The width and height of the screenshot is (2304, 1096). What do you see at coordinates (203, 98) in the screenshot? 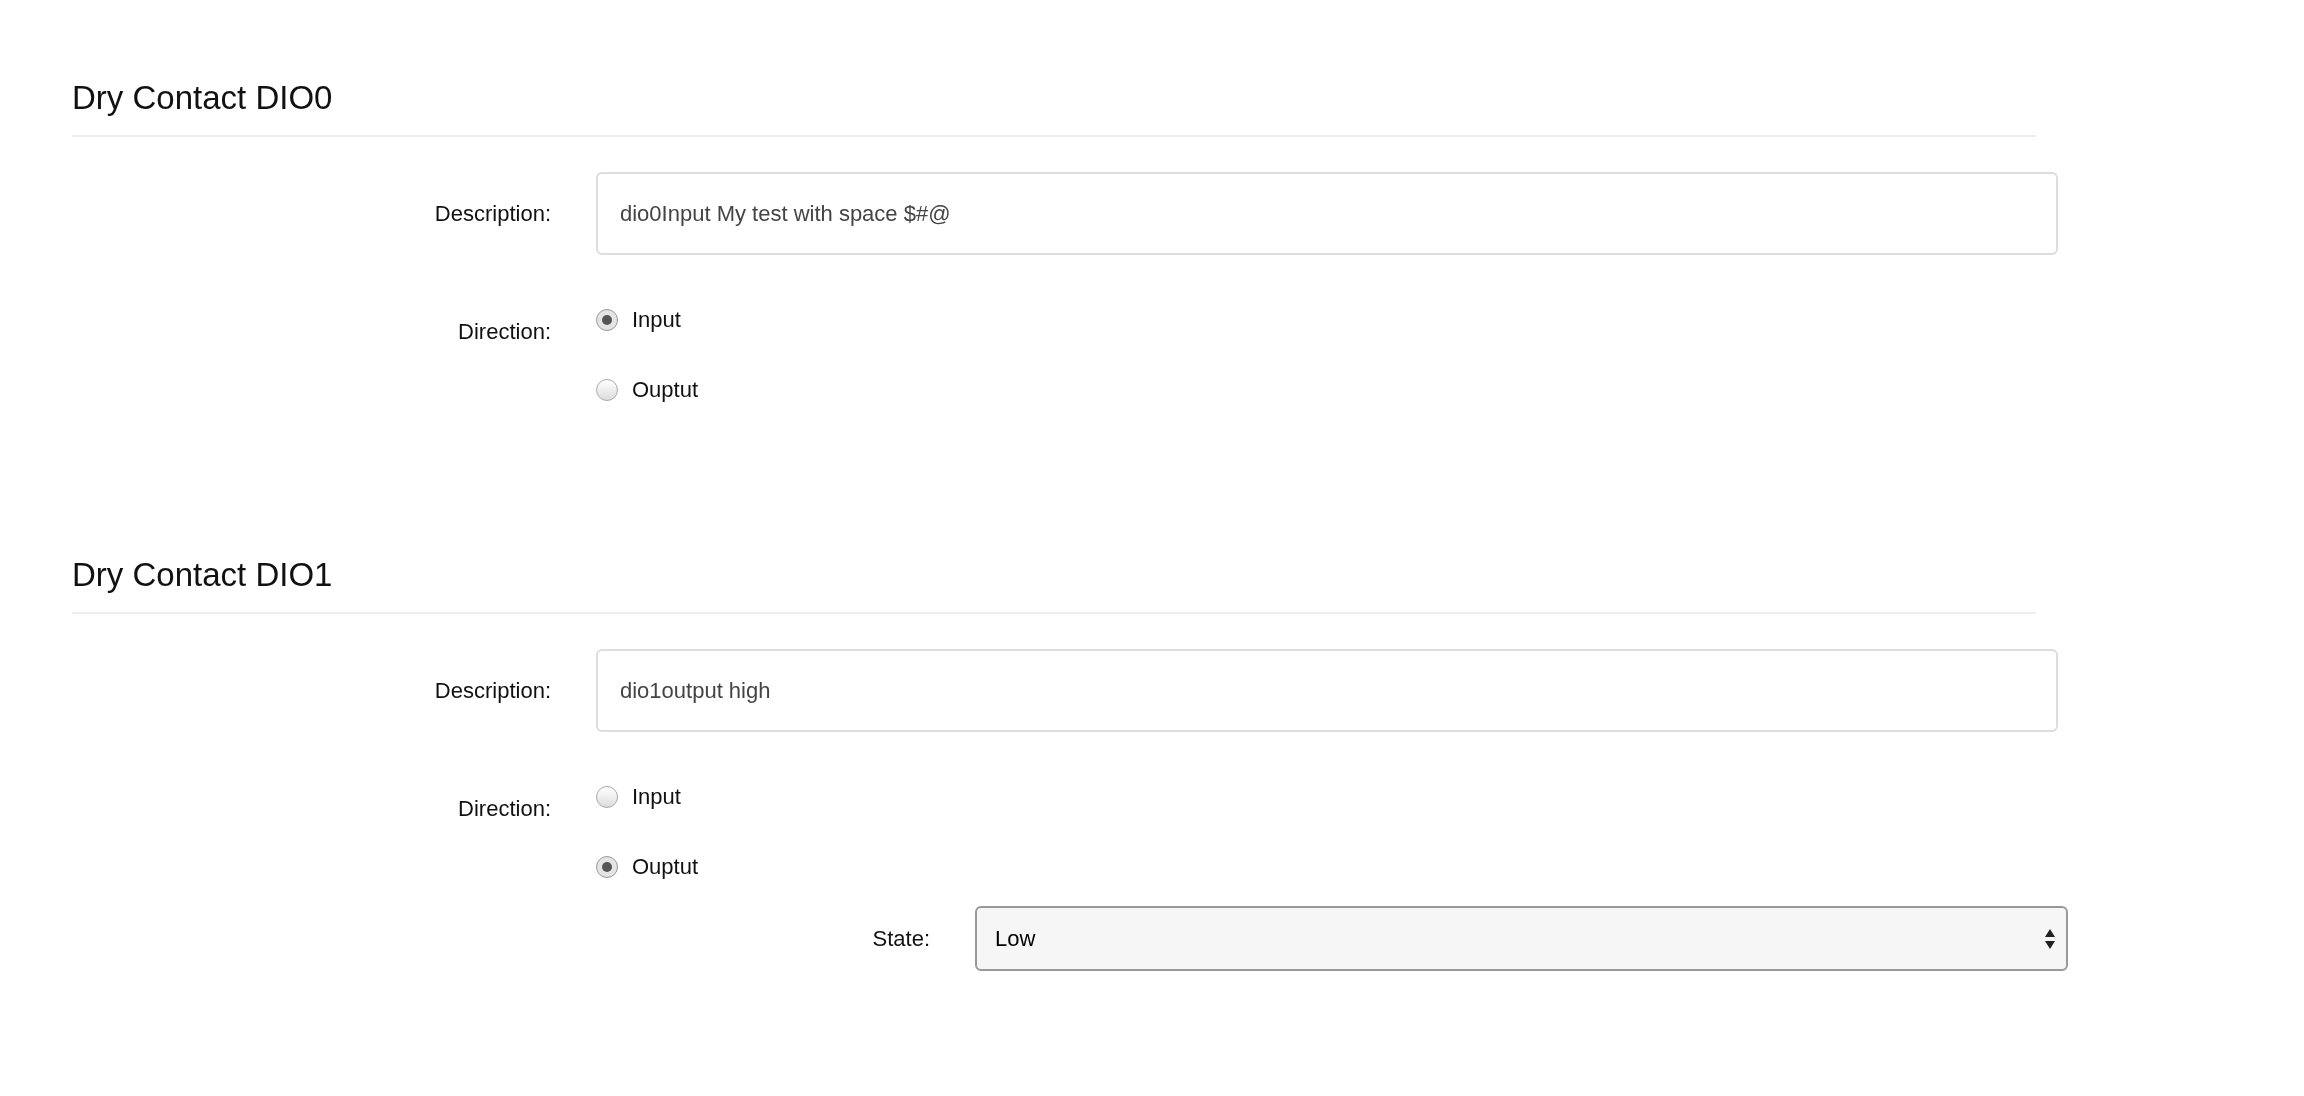
I see `section-title: Dry Contact DIO0` at bounding box center [203, 98].